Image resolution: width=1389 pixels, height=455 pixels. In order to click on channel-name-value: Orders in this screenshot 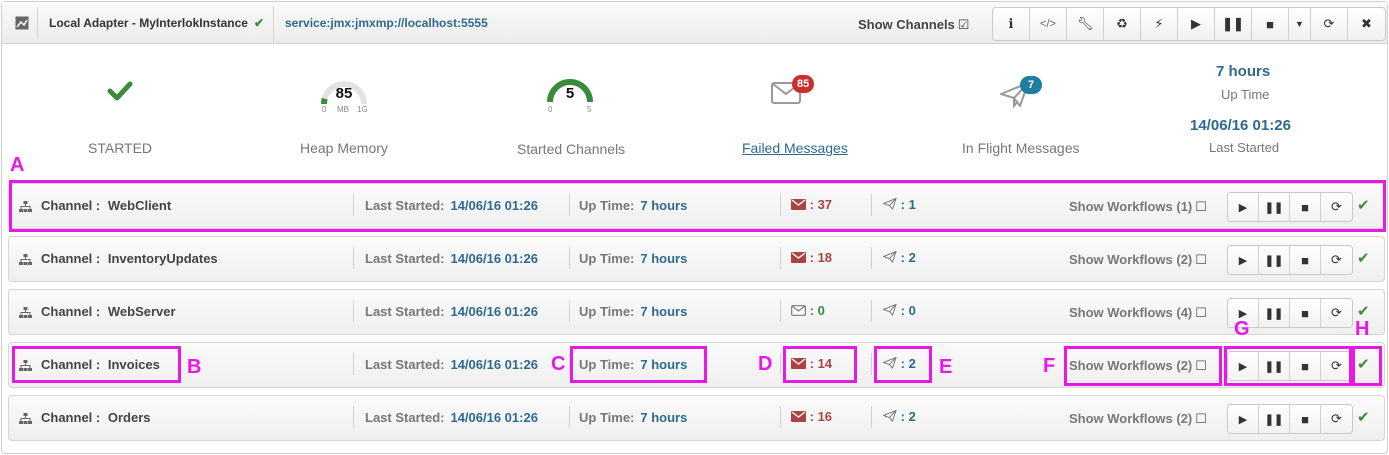, I will do `click(129, 417)`.